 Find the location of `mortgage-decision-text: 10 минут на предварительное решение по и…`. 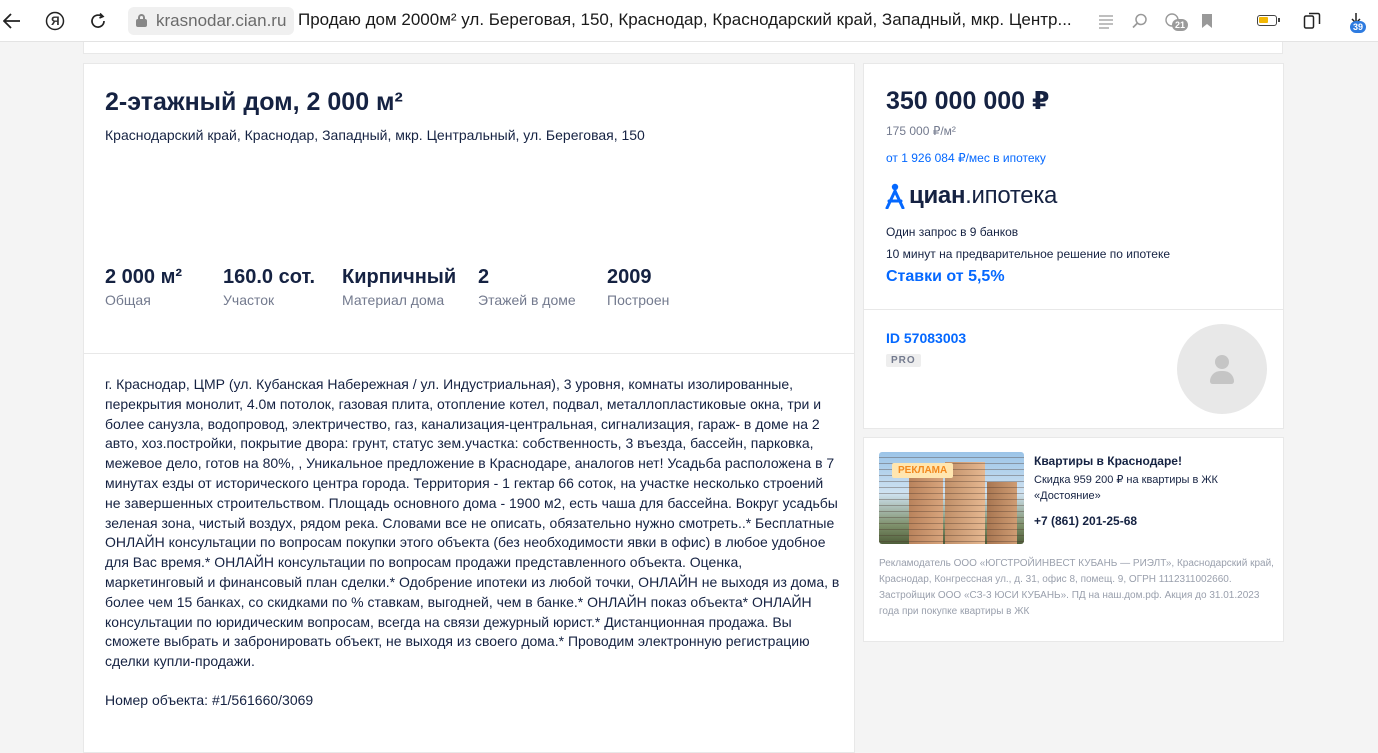

mortgage-decision-text: 10 минут на предварительное решение по и… is located at coordinates (1028, 254).